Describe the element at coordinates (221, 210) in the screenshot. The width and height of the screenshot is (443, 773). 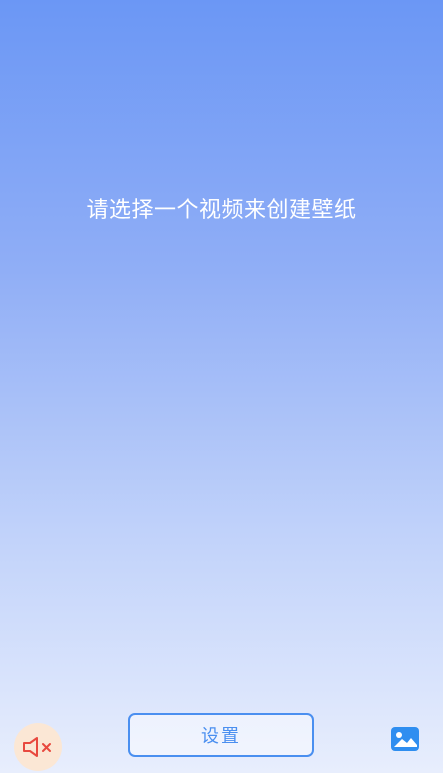
I see `select-video-prompt: 请选择一个视频来创建壁纸` at that location.